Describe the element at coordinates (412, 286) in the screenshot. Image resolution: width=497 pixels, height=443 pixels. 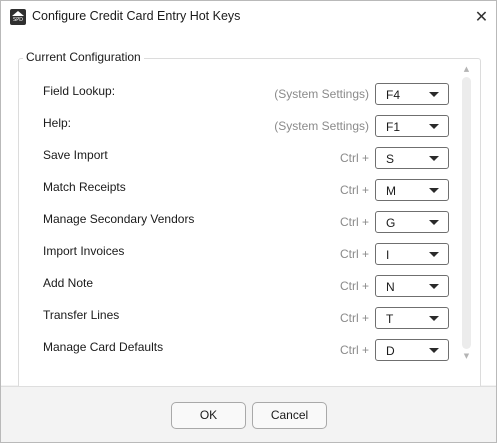
I see `hotkey-select-add-note: N` at that location.